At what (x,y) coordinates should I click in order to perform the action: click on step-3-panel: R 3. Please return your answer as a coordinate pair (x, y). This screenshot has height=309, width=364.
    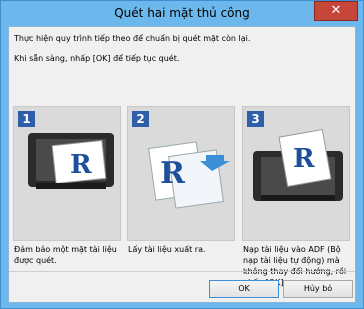
    Looking at the image, I should click on (296, 173).